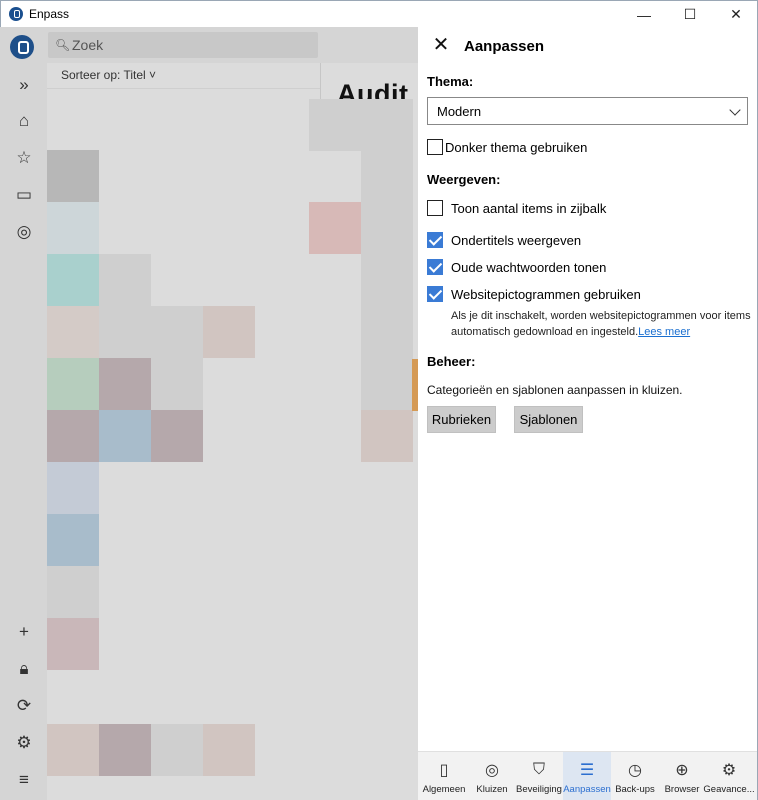 This screenshot has height=800, width=758. I want to click on close-icon: ✕, so click(441, 45).